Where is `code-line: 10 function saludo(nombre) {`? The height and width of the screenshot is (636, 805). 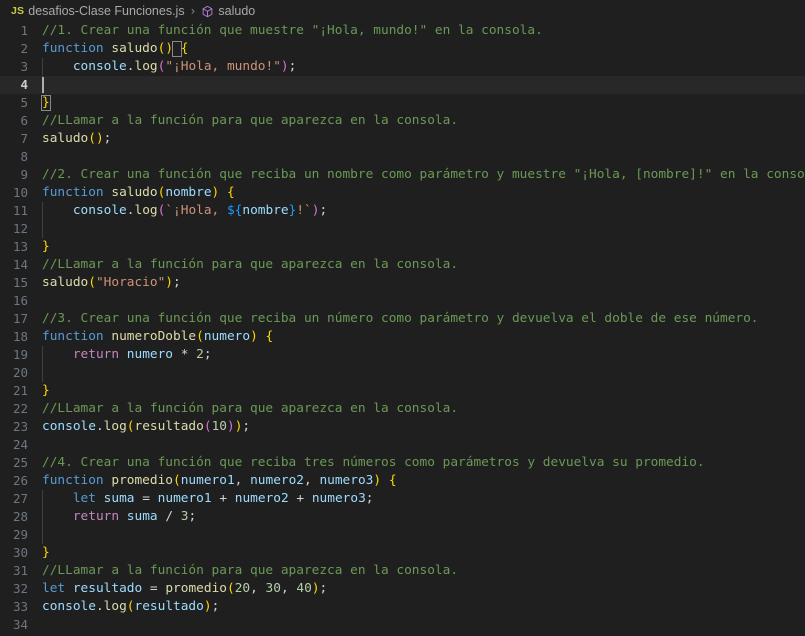 code-line: 10 function saludo(nombre) { is located at coordinates (402, 193).